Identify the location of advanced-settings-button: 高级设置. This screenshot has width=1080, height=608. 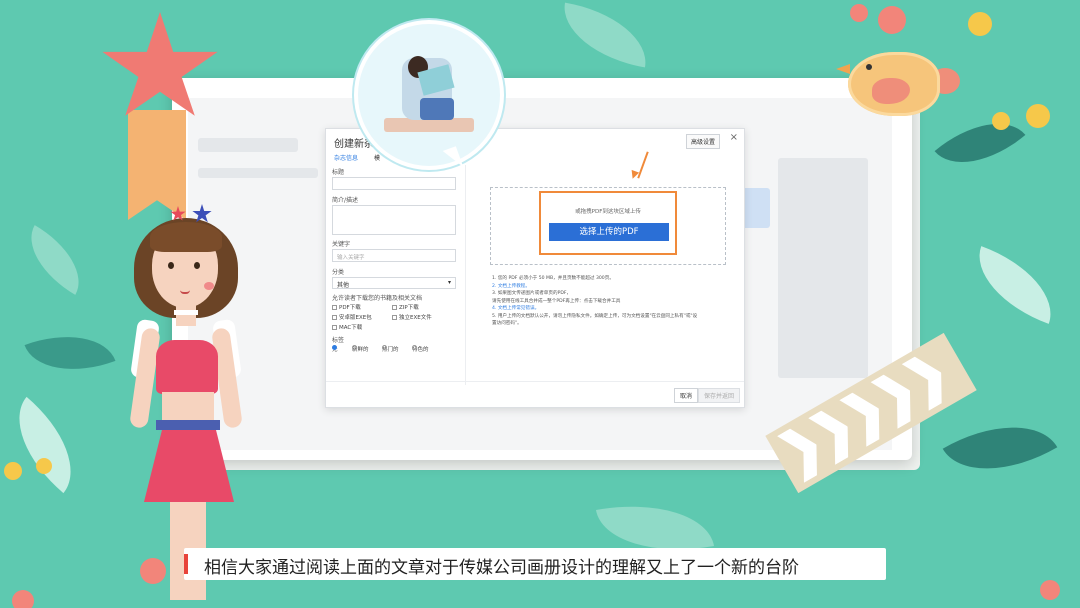
(702, 141).